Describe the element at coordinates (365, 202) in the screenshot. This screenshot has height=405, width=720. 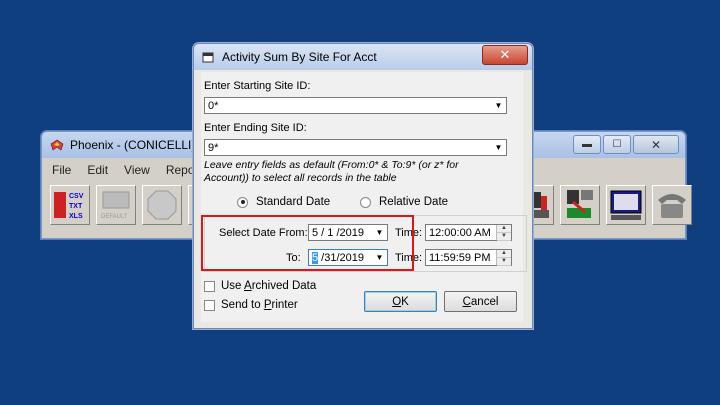
I see `relative-date-radio` at that location.